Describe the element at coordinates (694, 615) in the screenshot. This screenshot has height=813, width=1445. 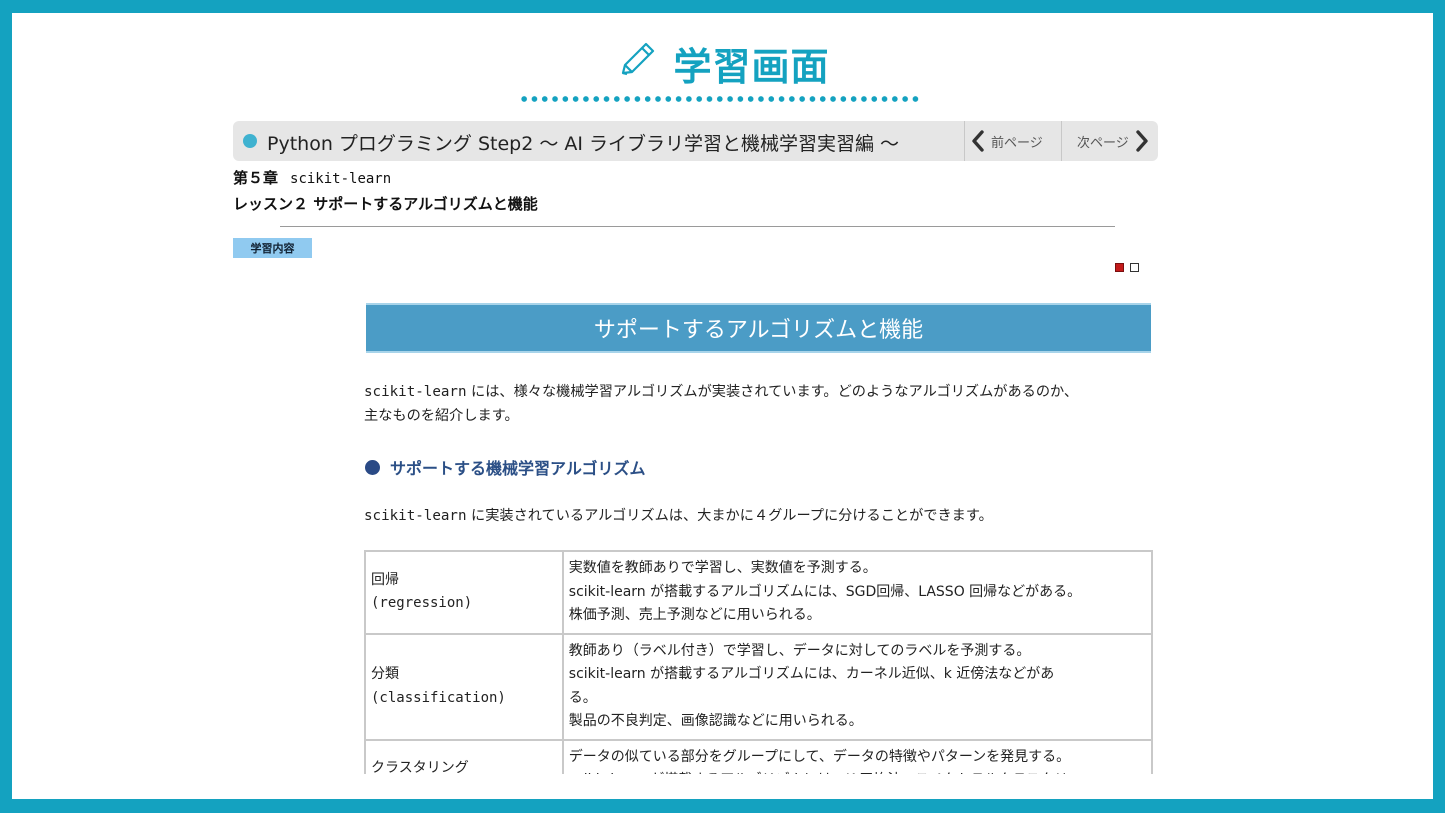
I see `description-line: 株価予測、売上予測などに用いられる。` at that location.